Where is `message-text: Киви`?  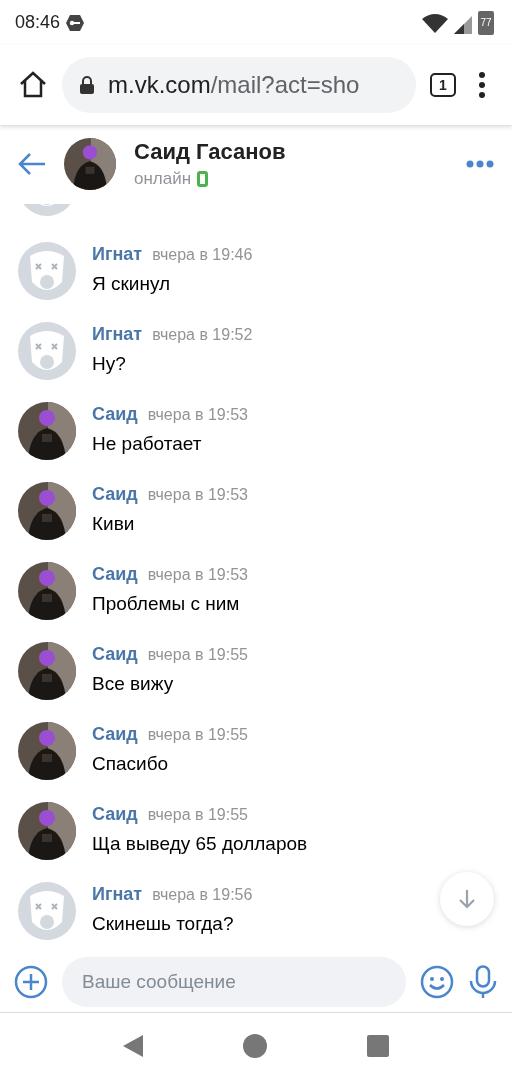
message-text: Киви is located at coordinates (114, 523).